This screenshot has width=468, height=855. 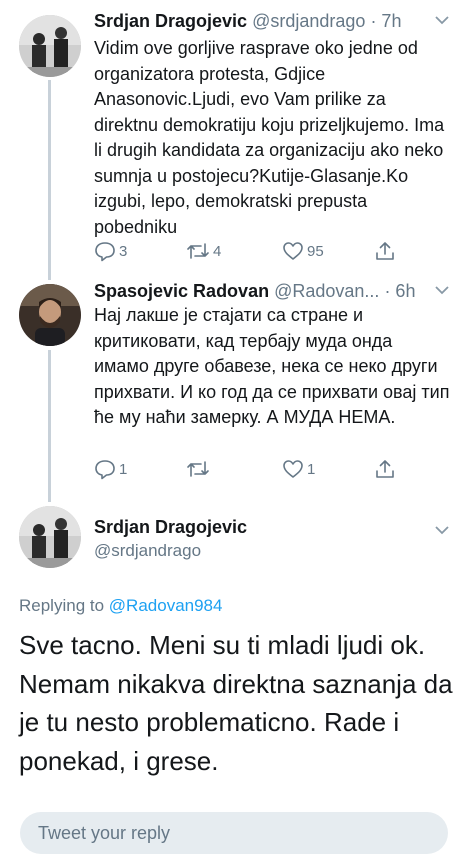 I want to click on replying-to-link: @Radovan984, so click(x=166, y=605).